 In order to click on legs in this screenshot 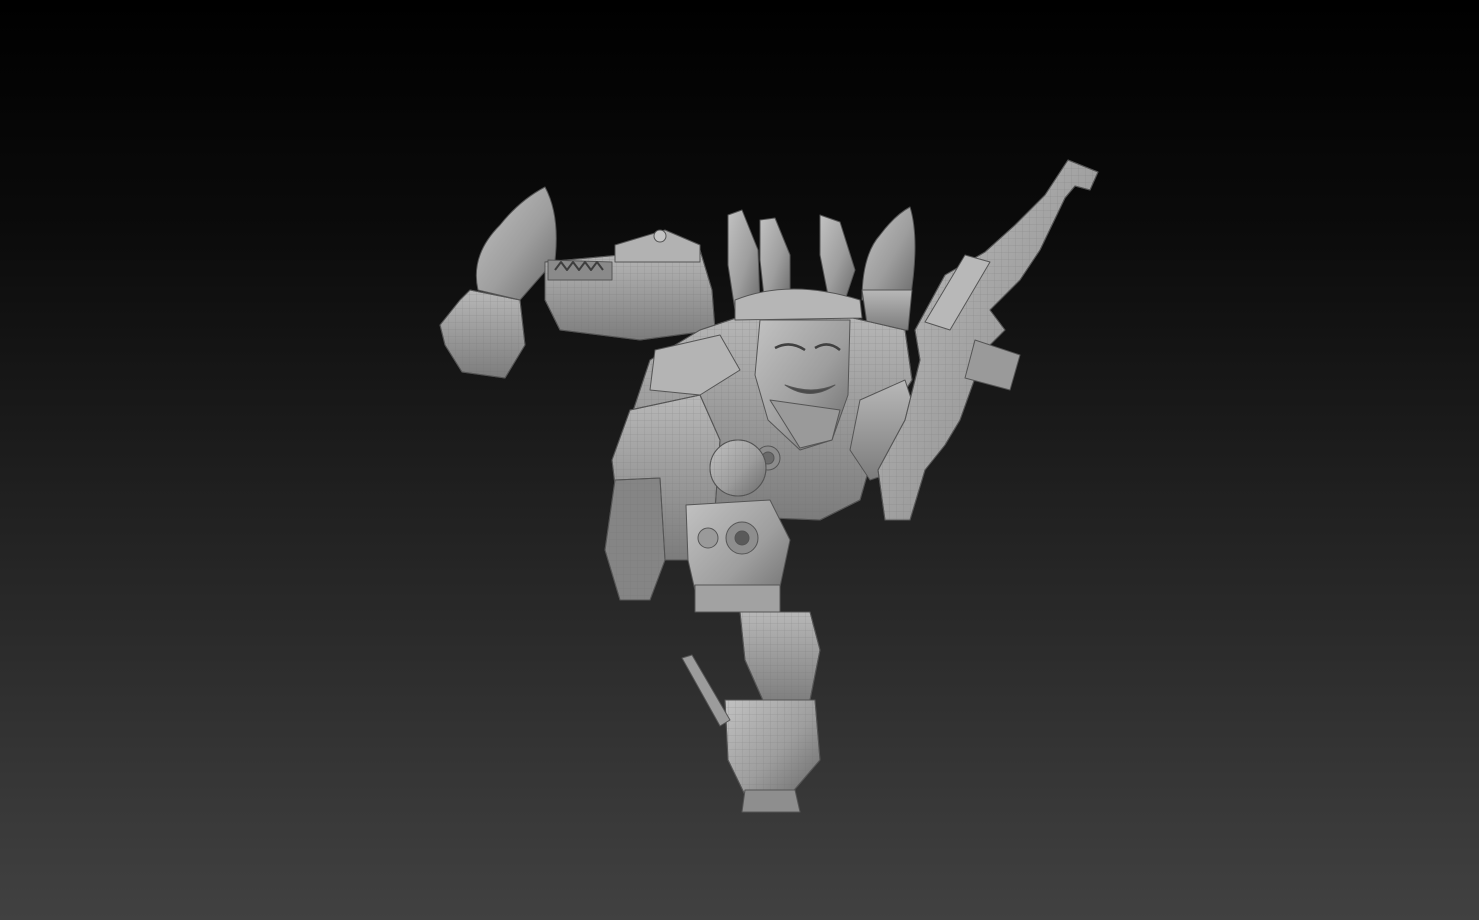, I will do `click(751, 712)`.